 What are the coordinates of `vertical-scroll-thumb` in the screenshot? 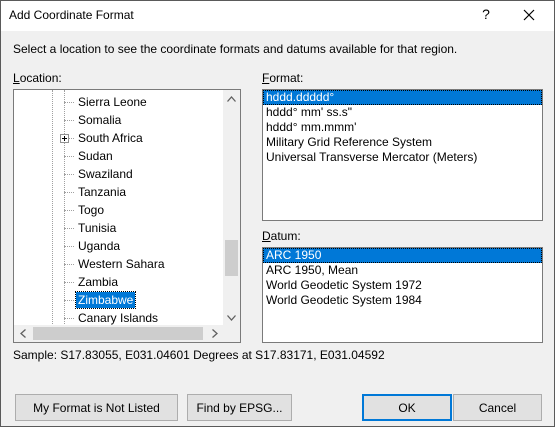 It's located at (231, 258).